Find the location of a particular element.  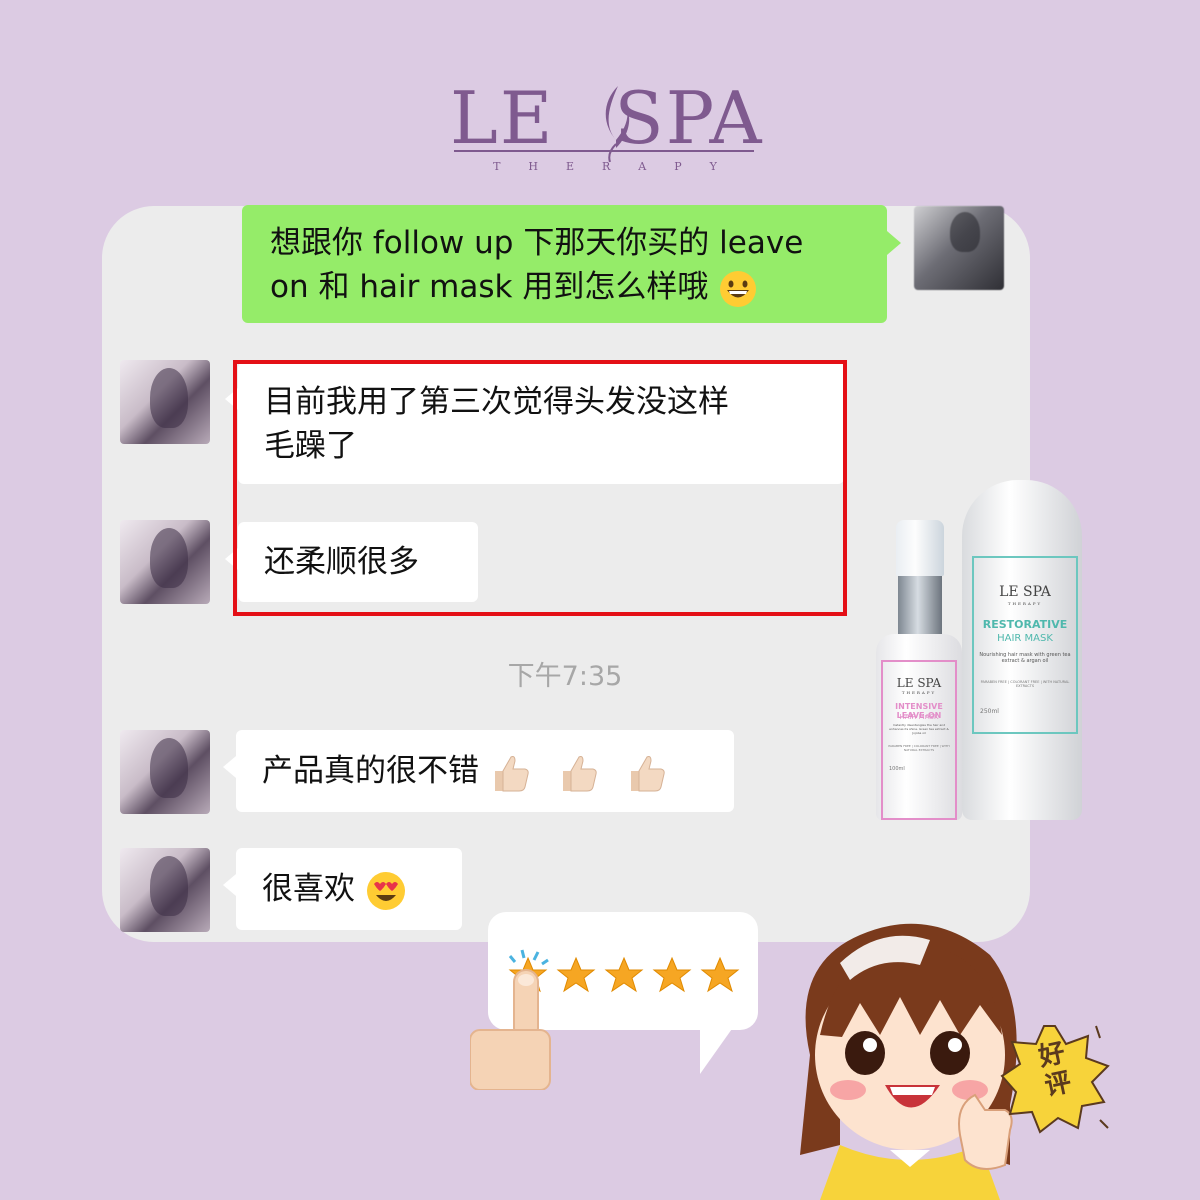

grinning-face-icon is located at coordinates (738, 288).